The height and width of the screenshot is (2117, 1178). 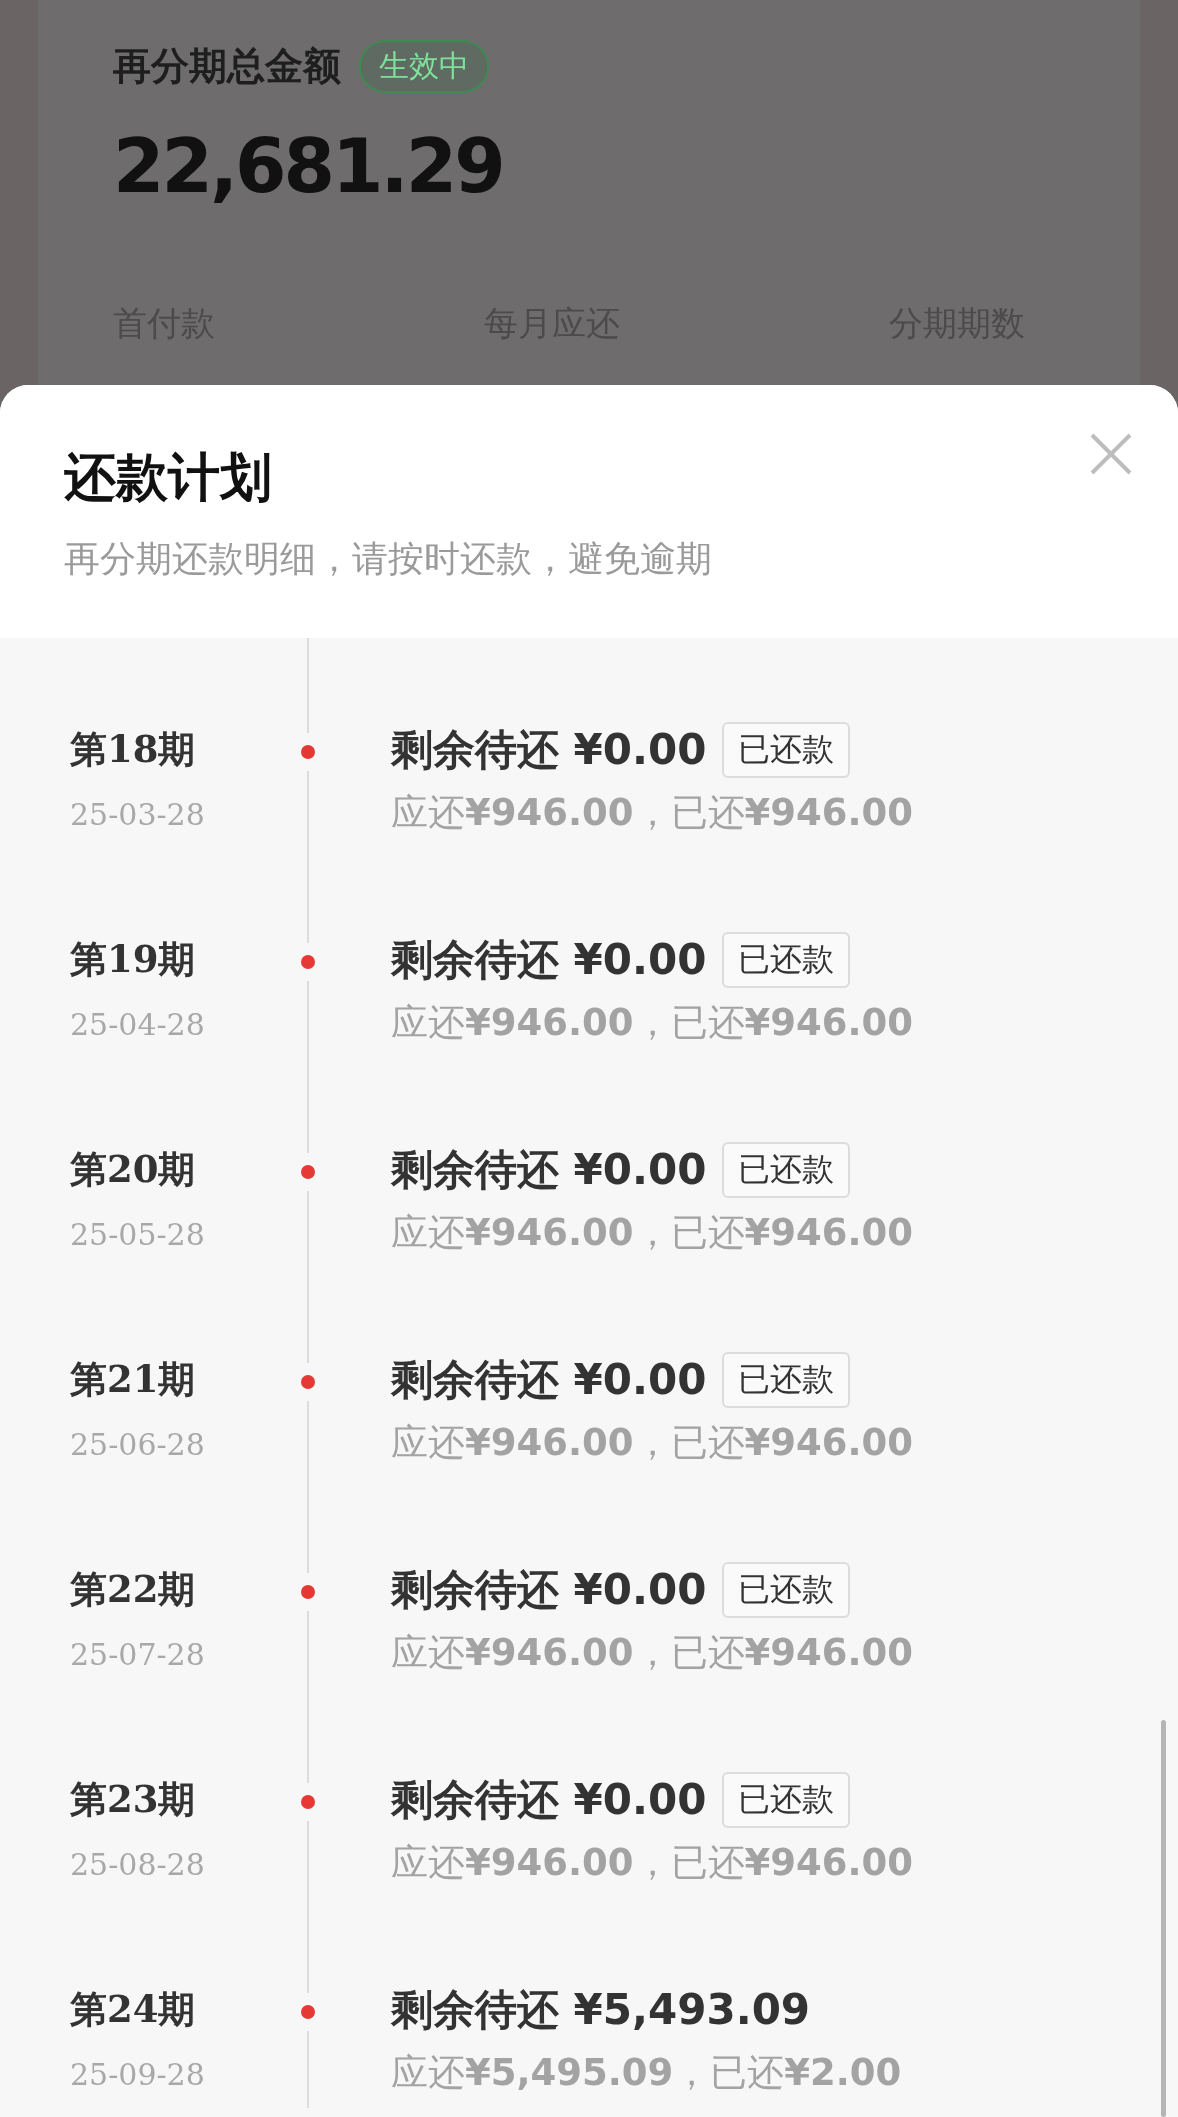 I want to click on summary-title: 再分期总金额, so click(x=227, y=66).